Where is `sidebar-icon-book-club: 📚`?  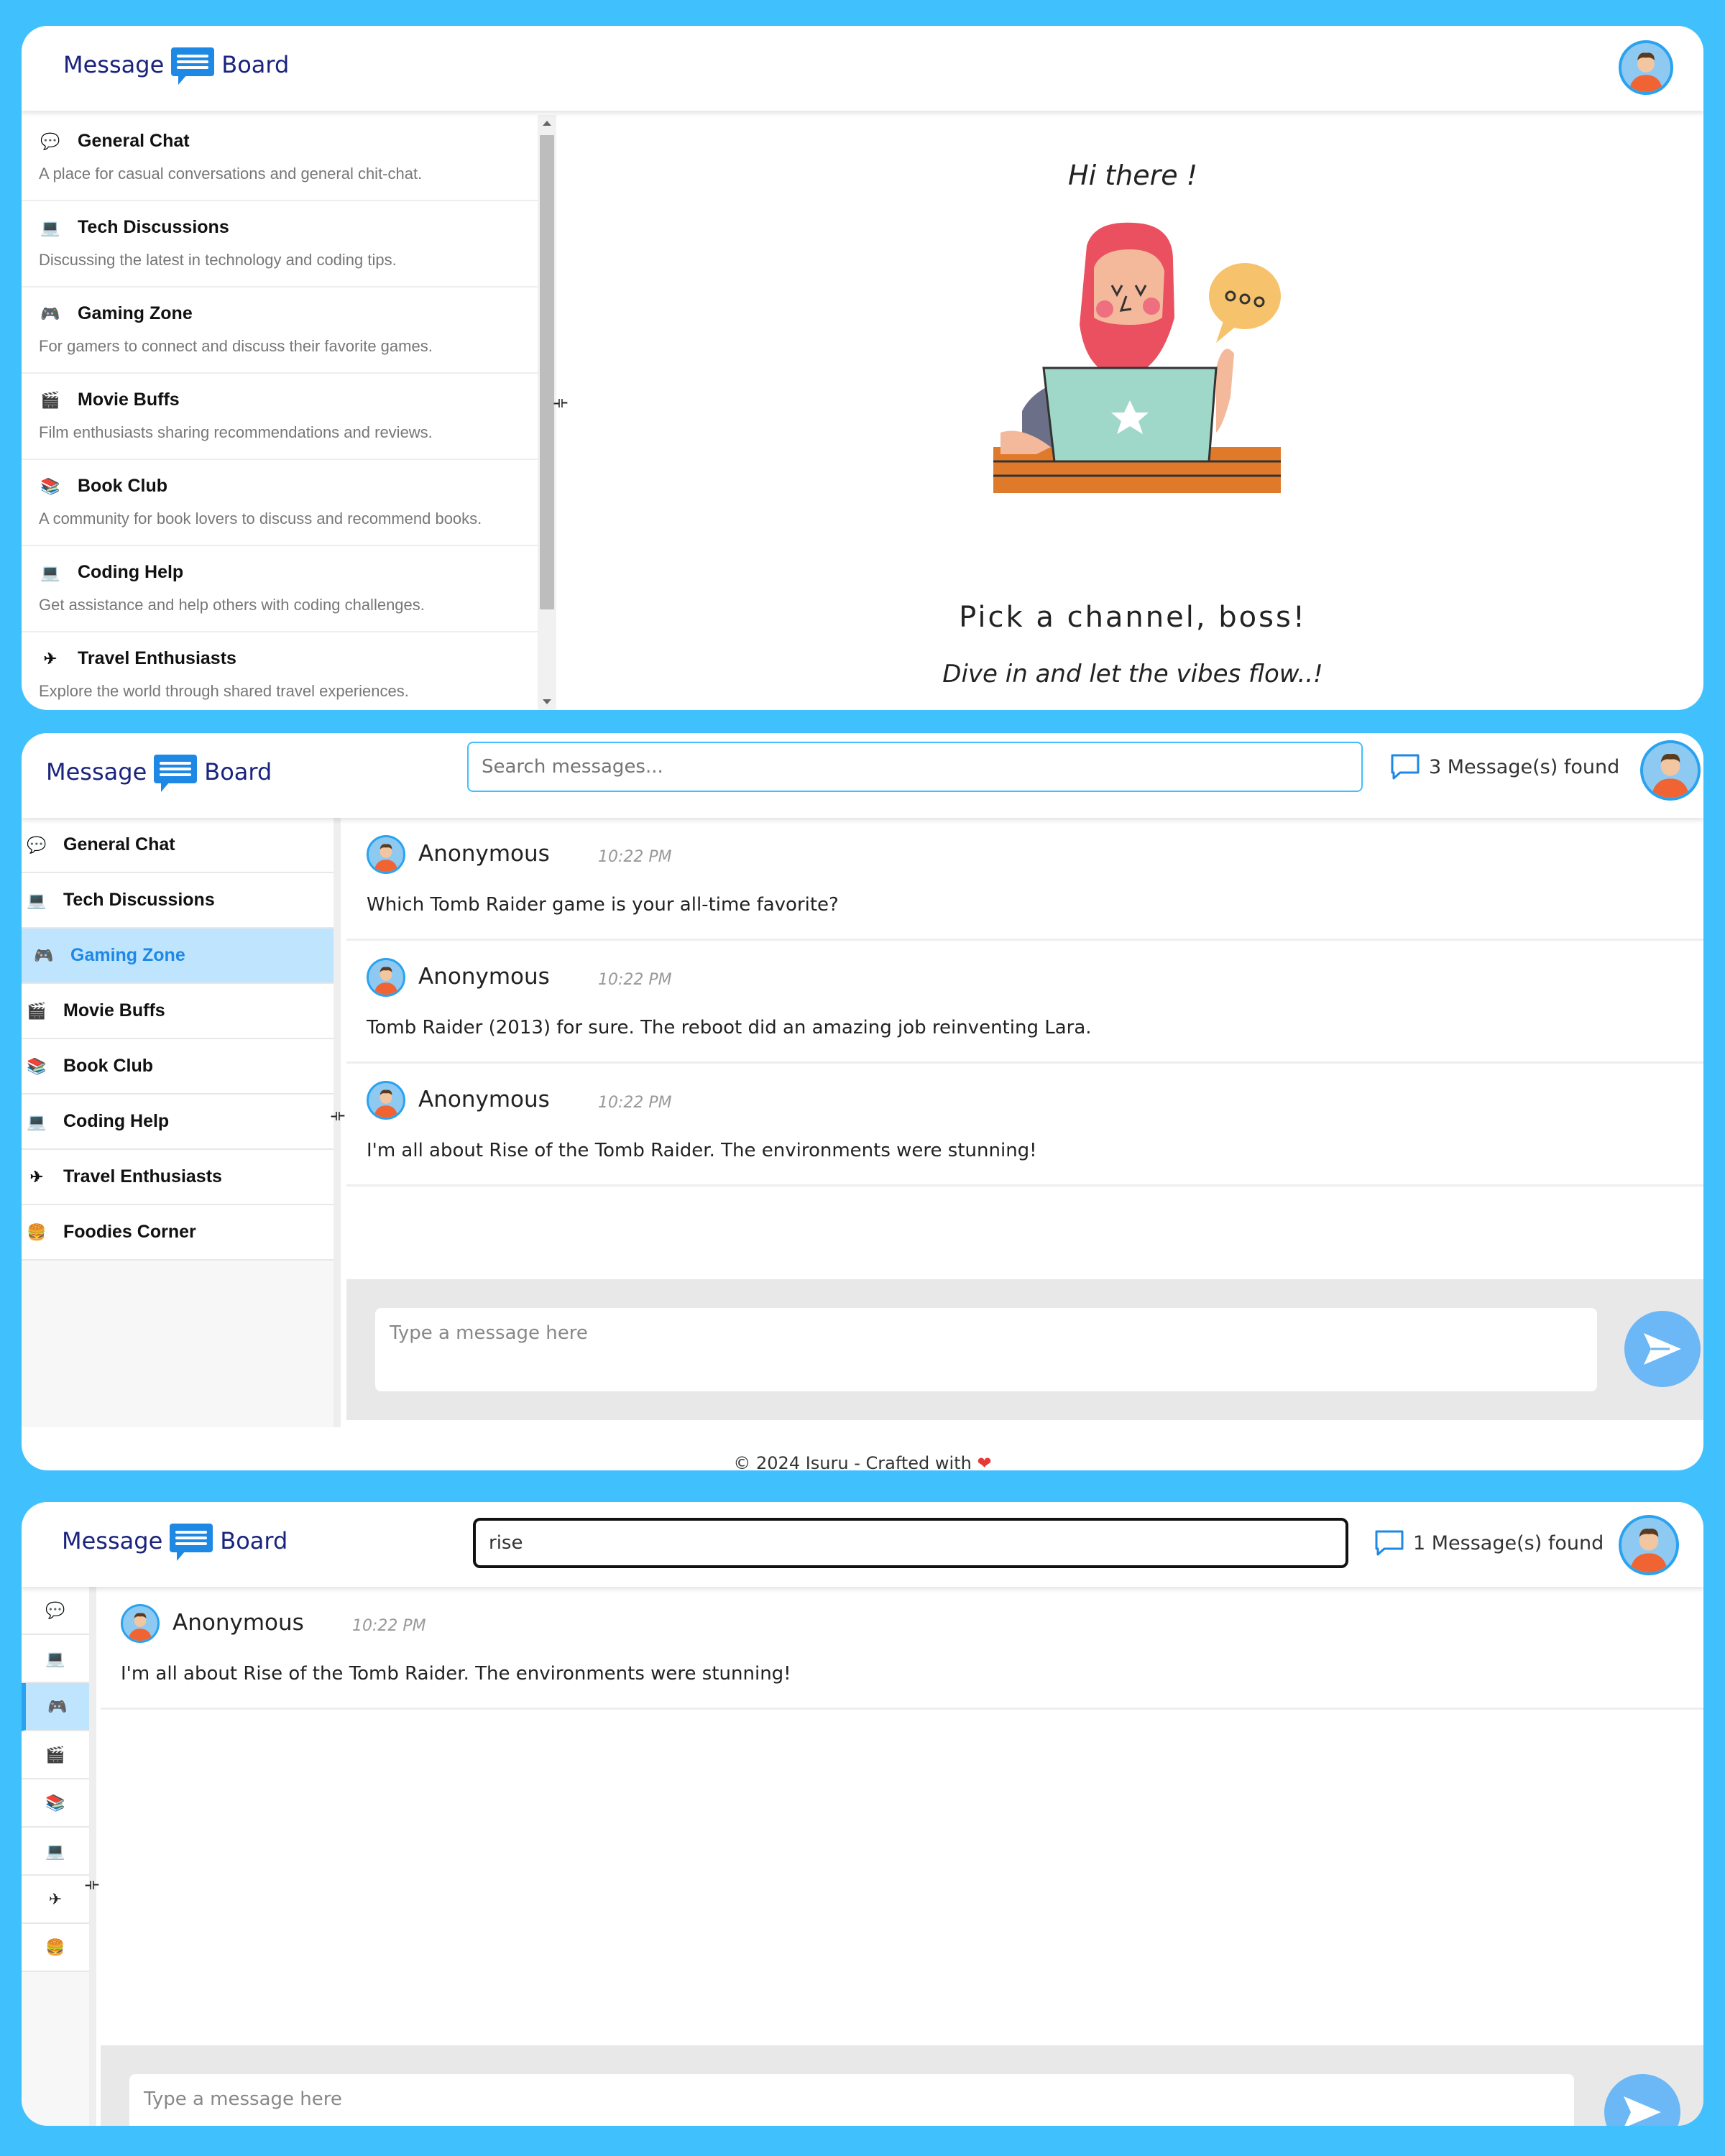
sidebar-icon-book-club: 📚 is located at coordinates (55, 1804).